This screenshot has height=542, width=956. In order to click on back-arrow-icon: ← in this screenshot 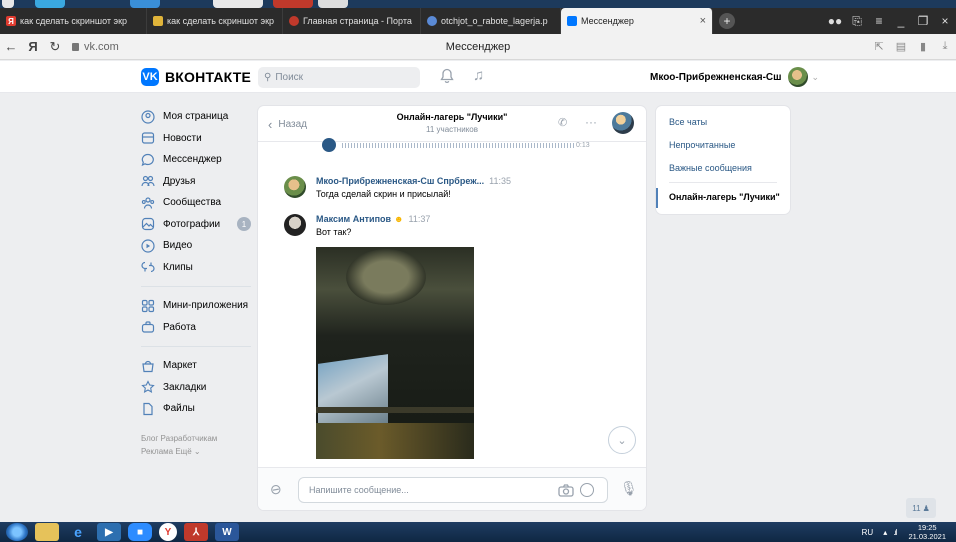, I will do `click(11, 46)`.